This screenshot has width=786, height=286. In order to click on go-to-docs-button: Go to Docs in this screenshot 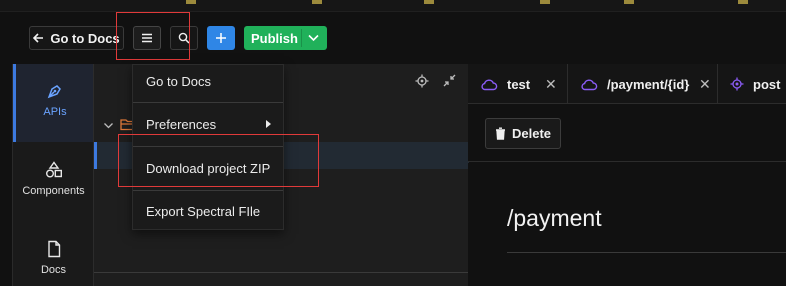, I will do `click(76, 38)`.